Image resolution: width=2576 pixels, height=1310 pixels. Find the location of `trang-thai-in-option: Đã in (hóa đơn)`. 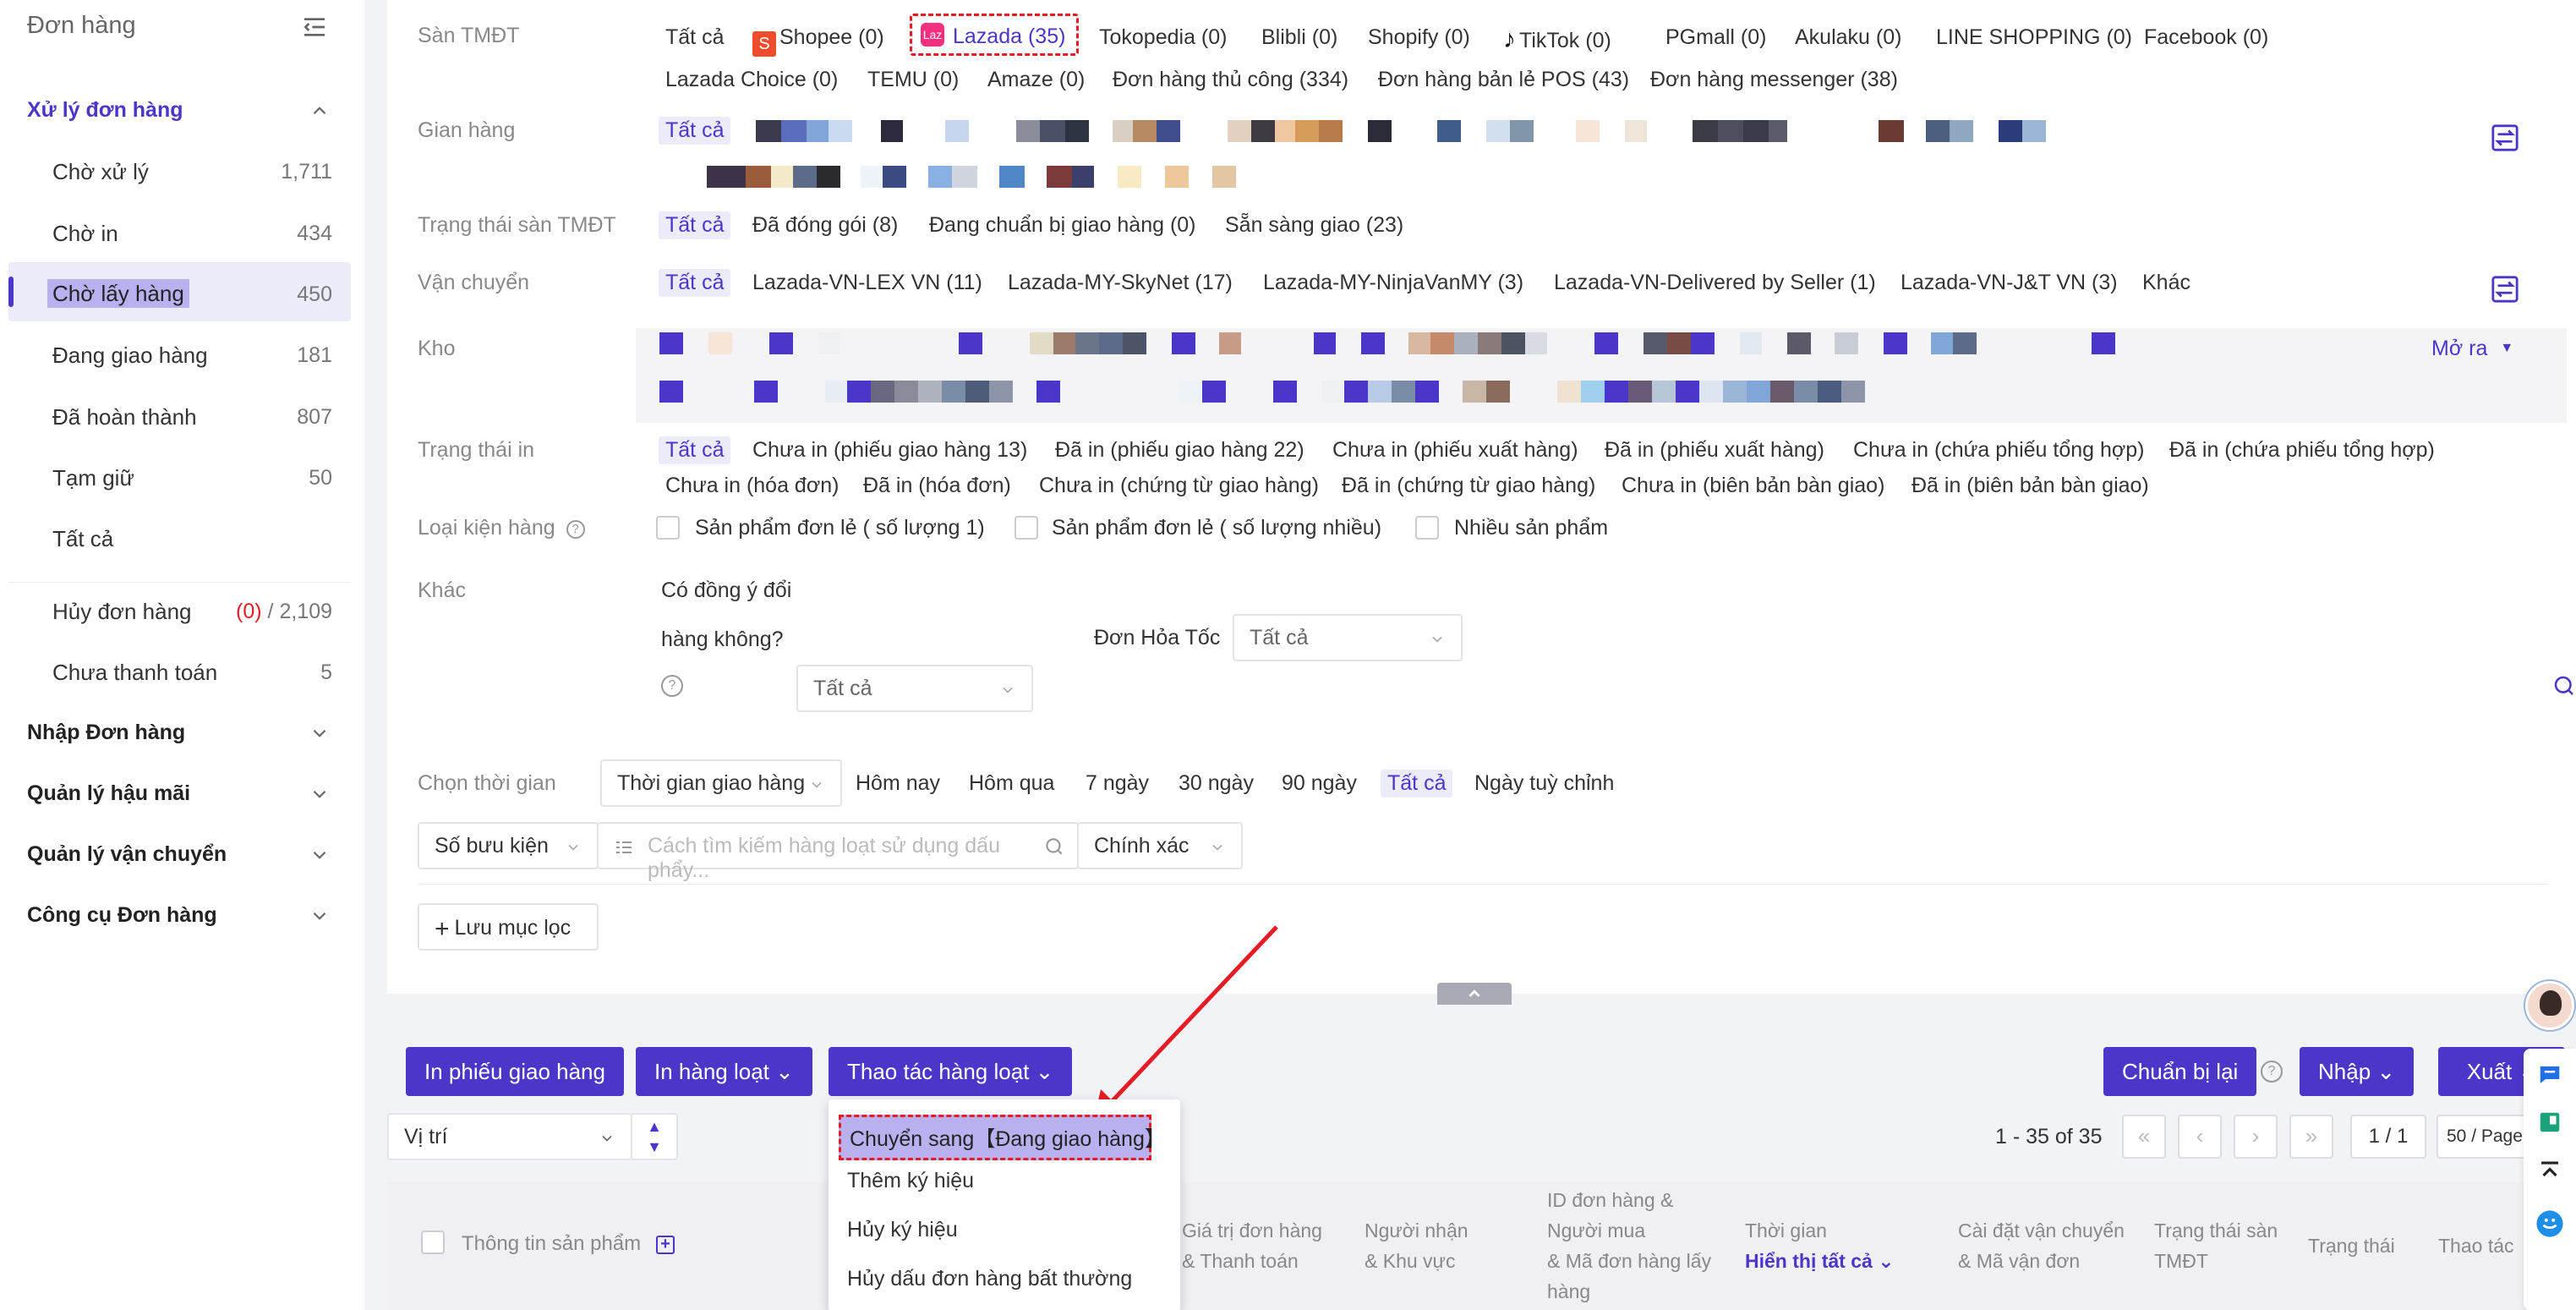

trang-thai-in-option: Đã in (hóa đơn) is located at coordinates (937, 486).